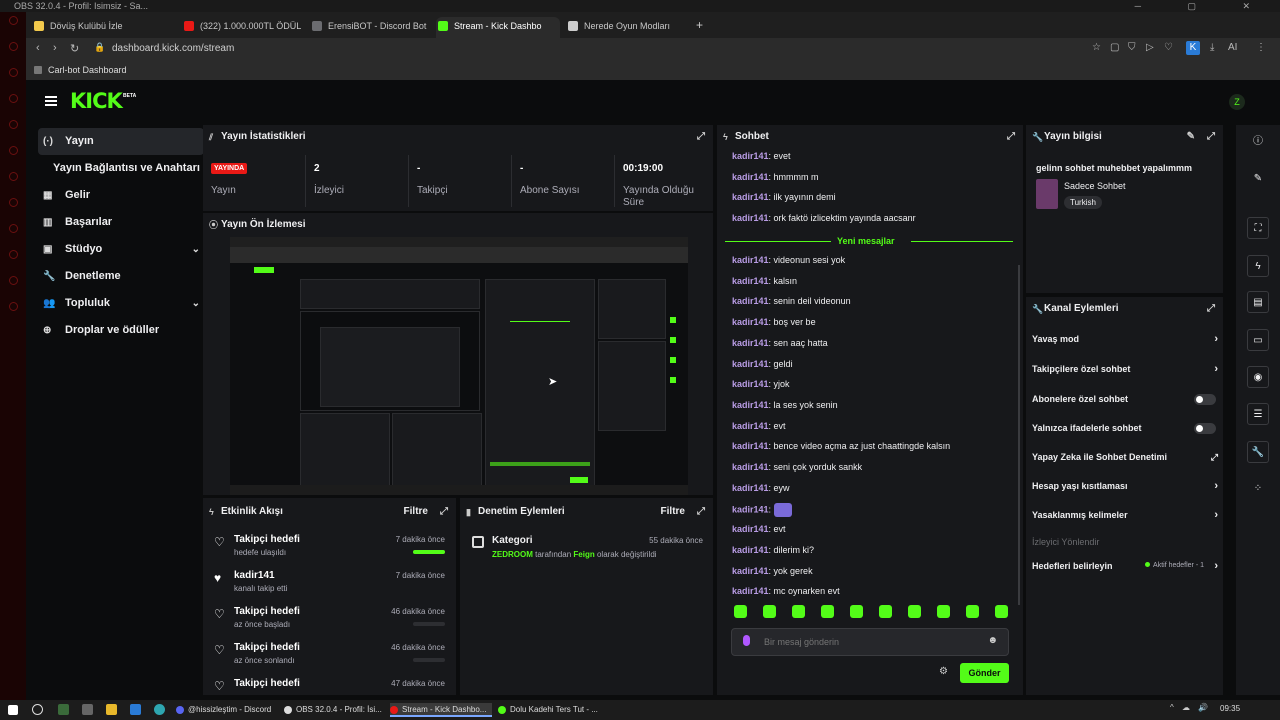  I want to click on external-link-icon: ⤢, so click(1214, 457).